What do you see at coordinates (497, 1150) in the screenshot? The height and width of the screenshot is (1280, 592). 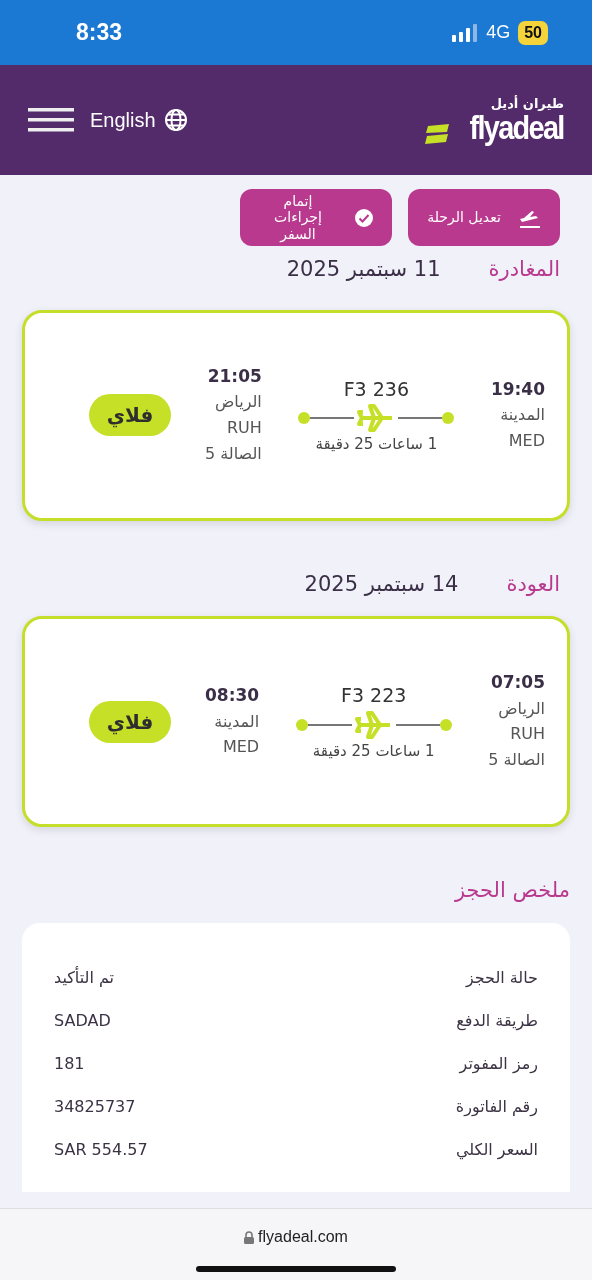 I see `field-label: السعر الكلي` at bounding box center [497, 1150].